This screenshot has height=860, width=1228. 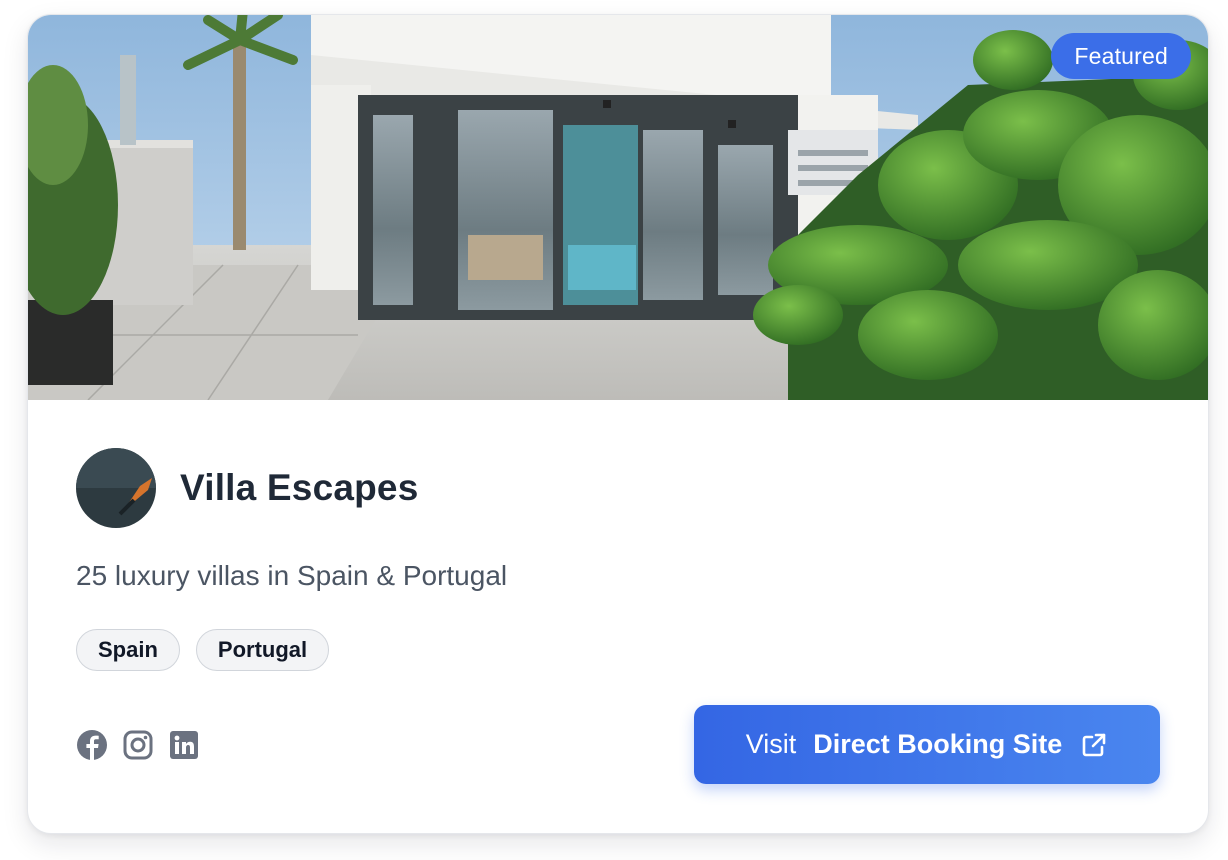 I want to click on tag-list: Spain Portugal, so click(x=203, y=650).